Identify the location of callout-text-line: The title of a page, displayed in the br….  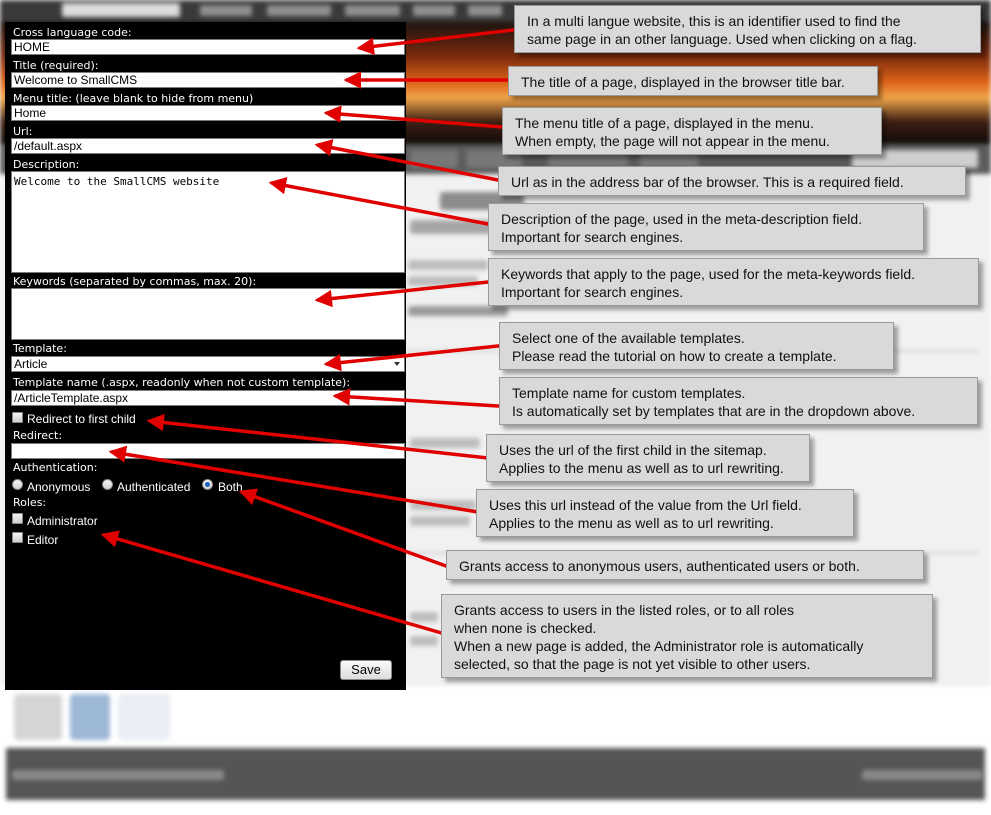
(683, 82).